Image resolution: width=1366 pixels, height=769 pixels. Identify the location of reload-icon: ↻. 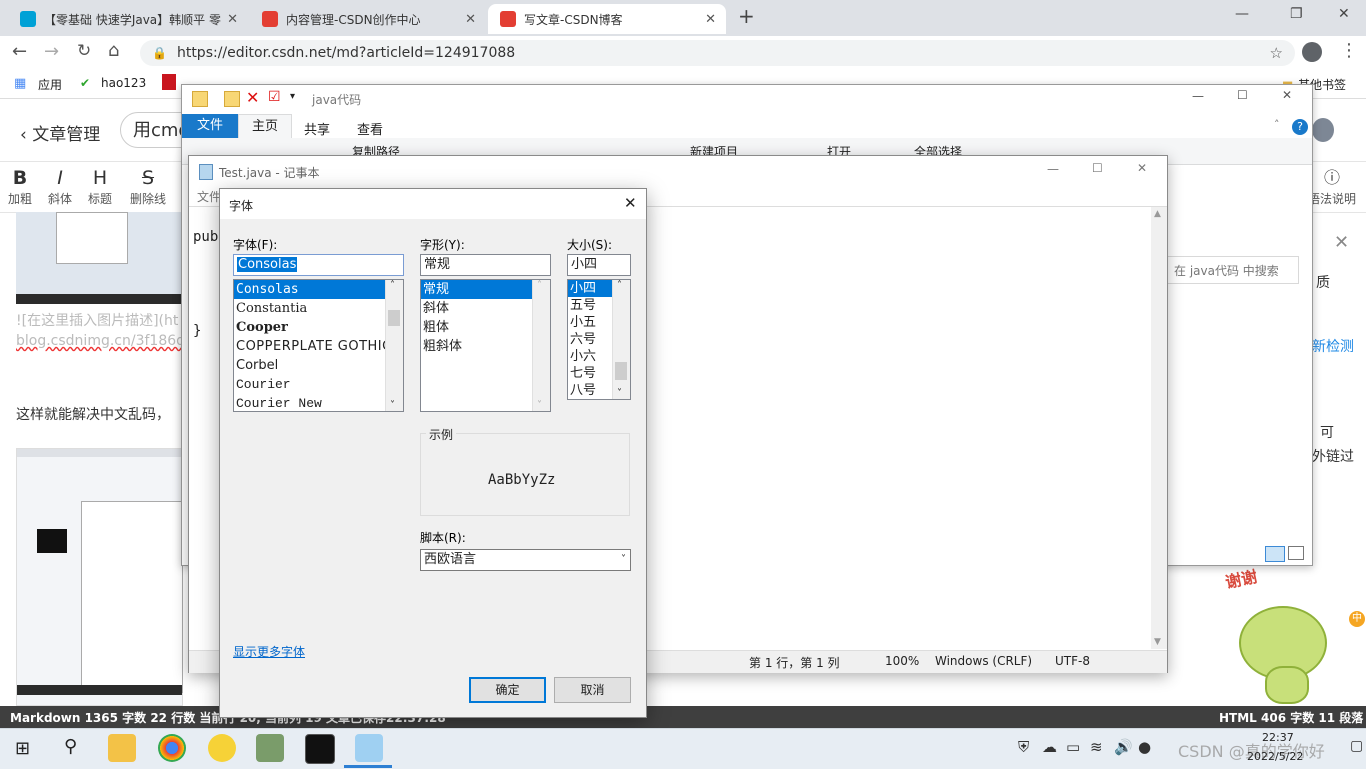
(84, 51).